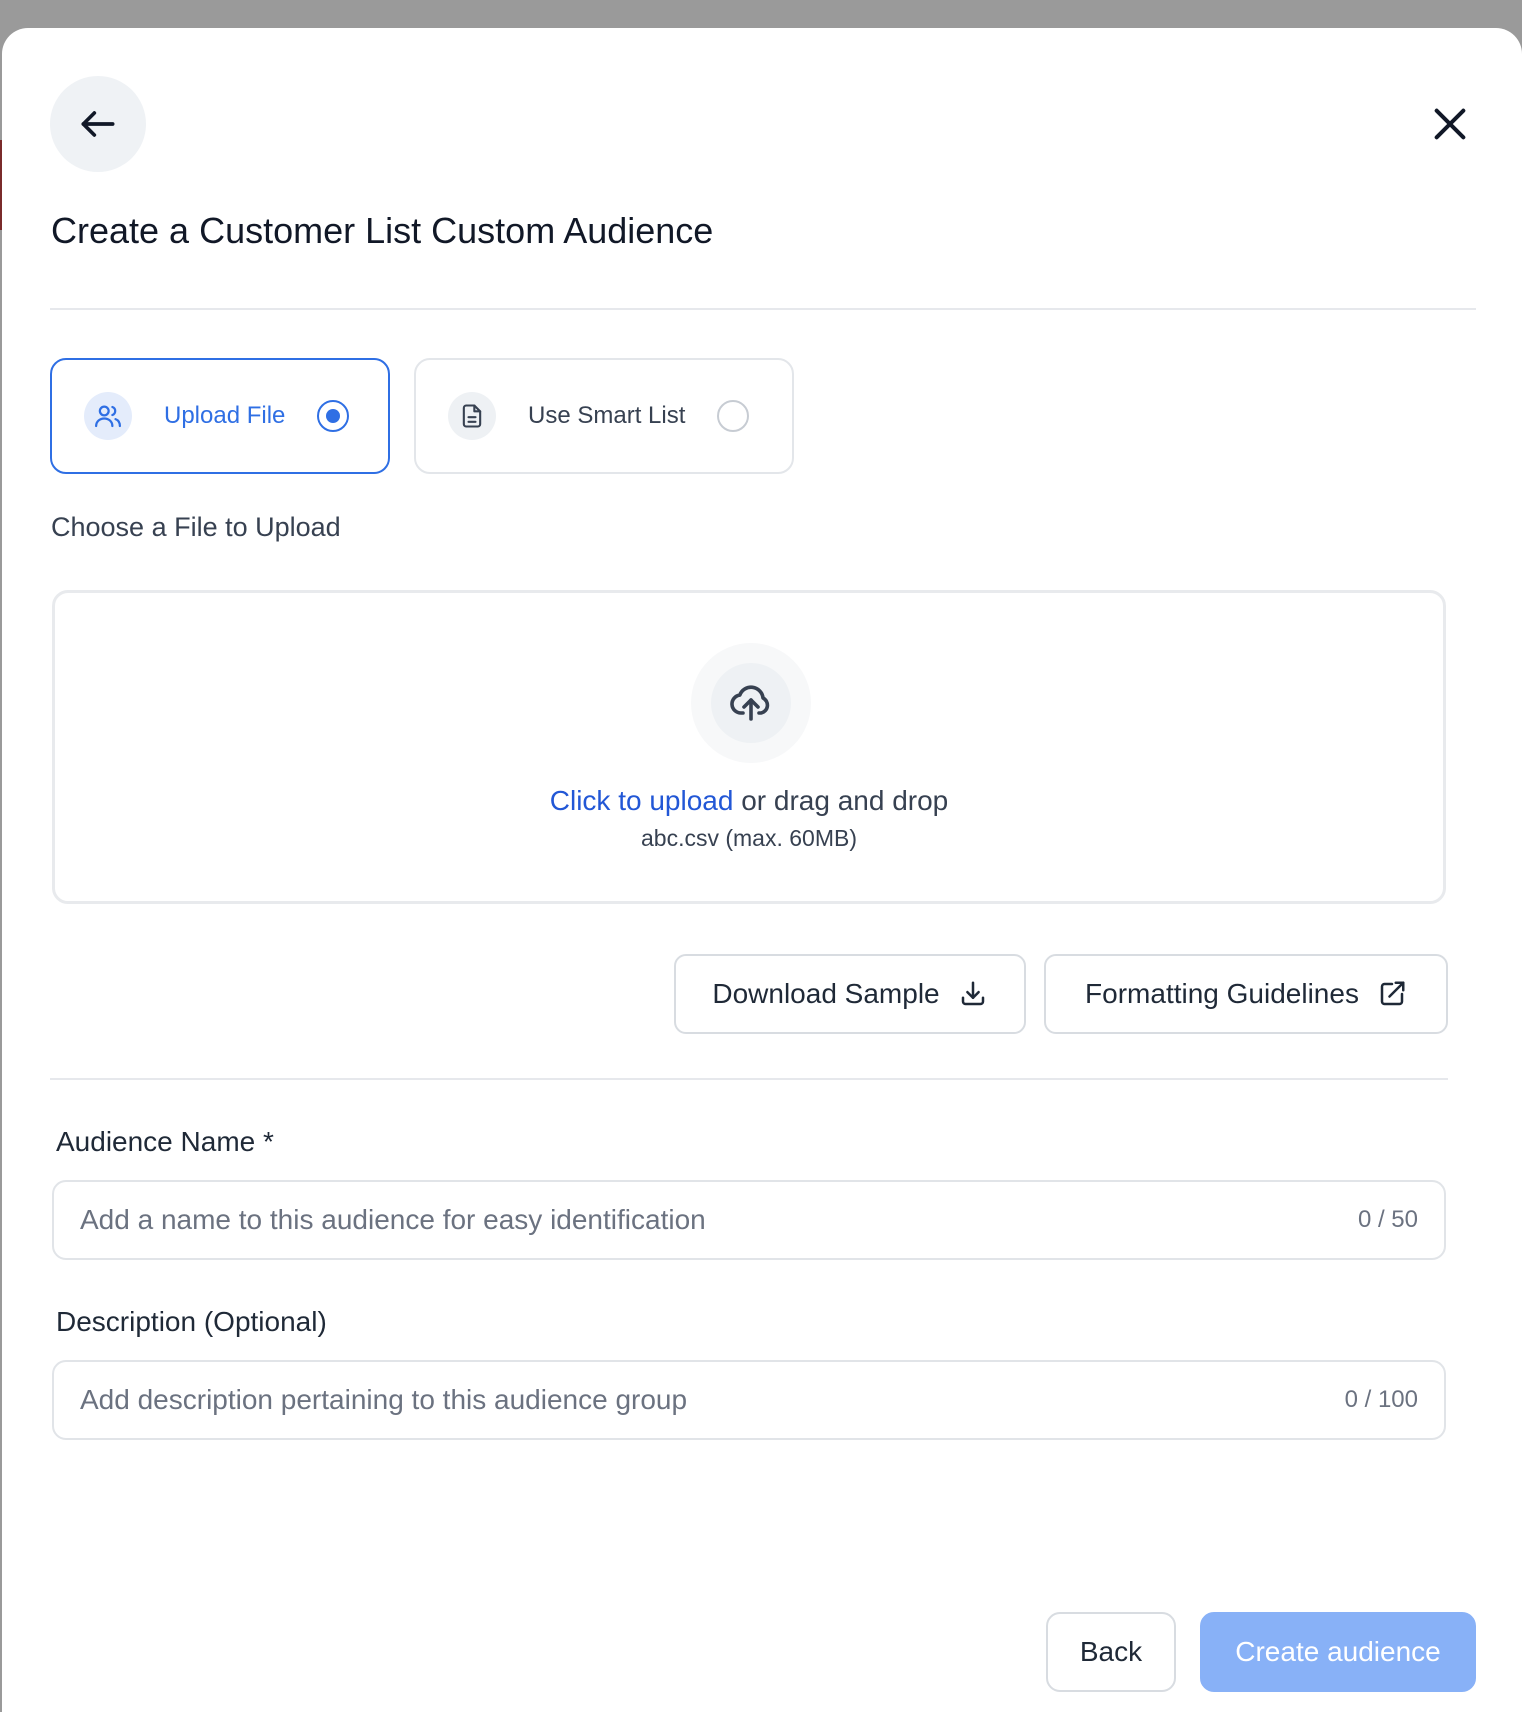 The image size is (1522, 1712). I want to click on upload-icon-halo, so click(751, 703).